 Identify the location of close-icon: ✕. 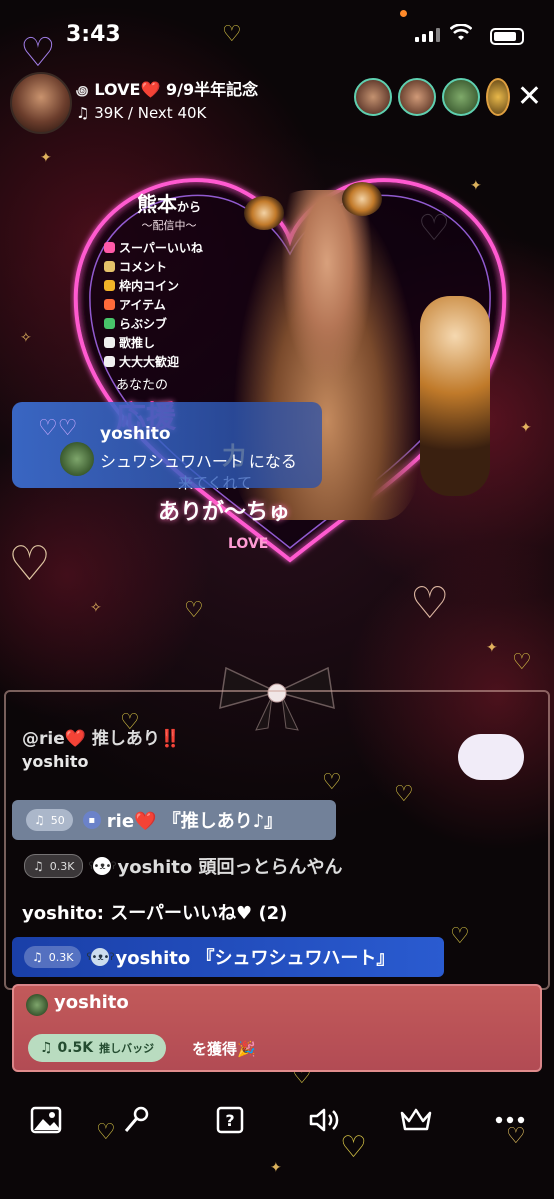
(529, 97).